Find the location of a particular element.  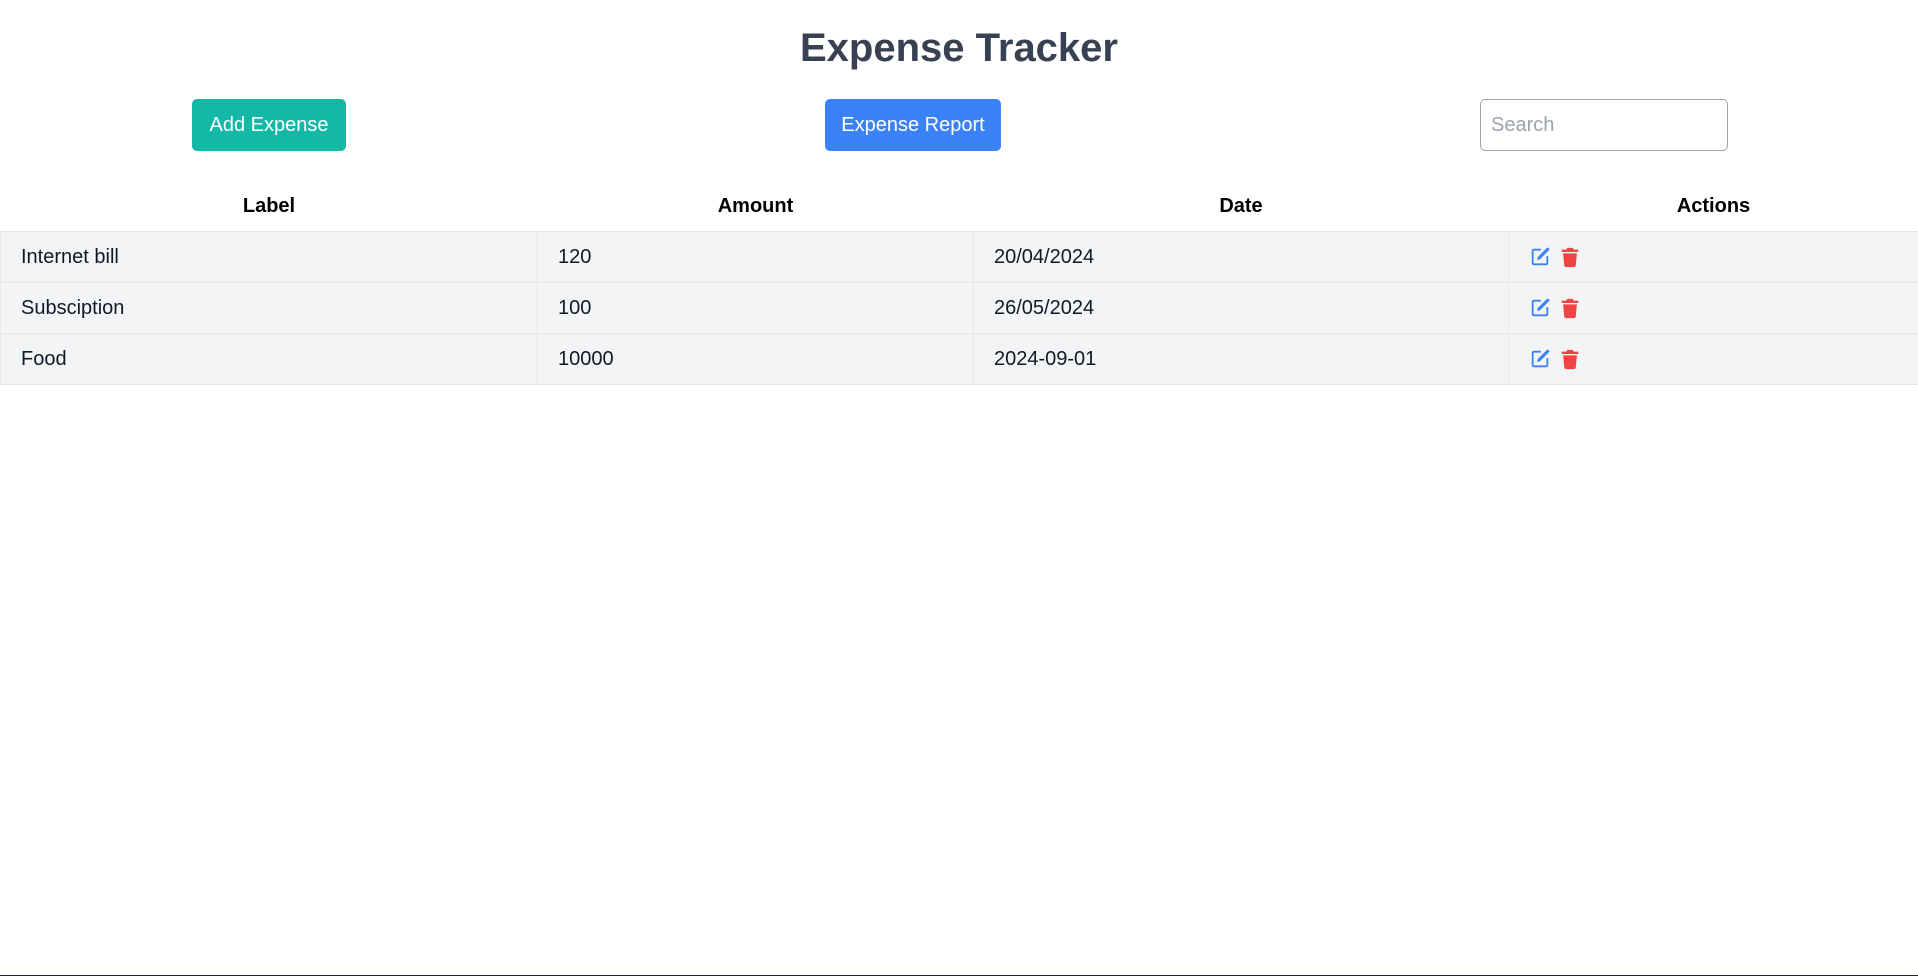

cell-label: Food is located at coordinates (269, 359).